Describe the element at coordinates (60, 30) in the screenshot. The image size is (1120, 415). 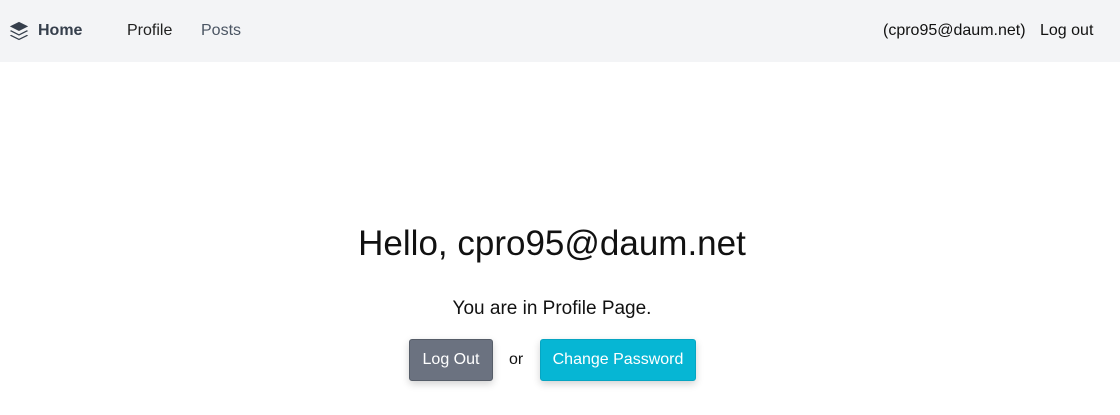
I see `home-label: Home` at that location.